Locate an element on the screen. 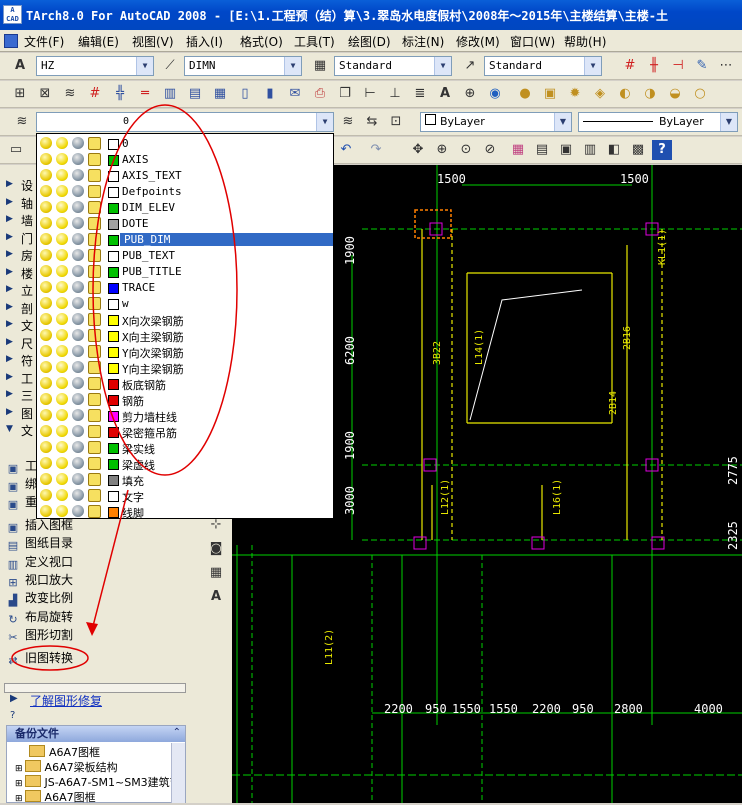 The height and width of the screenshot is (805, 742). tool-palette-icon: ▣ is located at coordinates (566, 150).